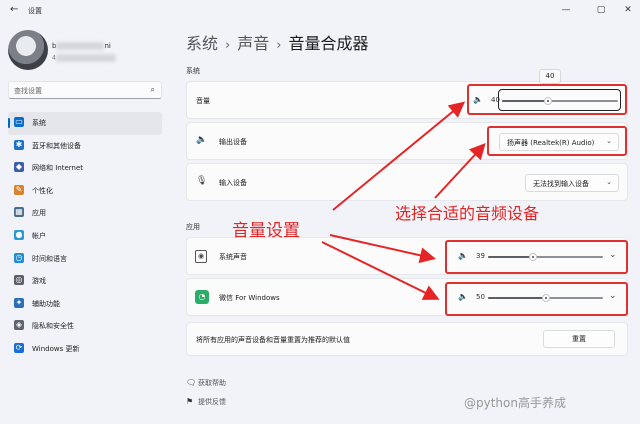 Image resolution: width=640 pixels, height=424 pixels. Describe the element at coordinates (39, 213) in the screenshot. I see `sidebar-item-label: 应用` at that location.